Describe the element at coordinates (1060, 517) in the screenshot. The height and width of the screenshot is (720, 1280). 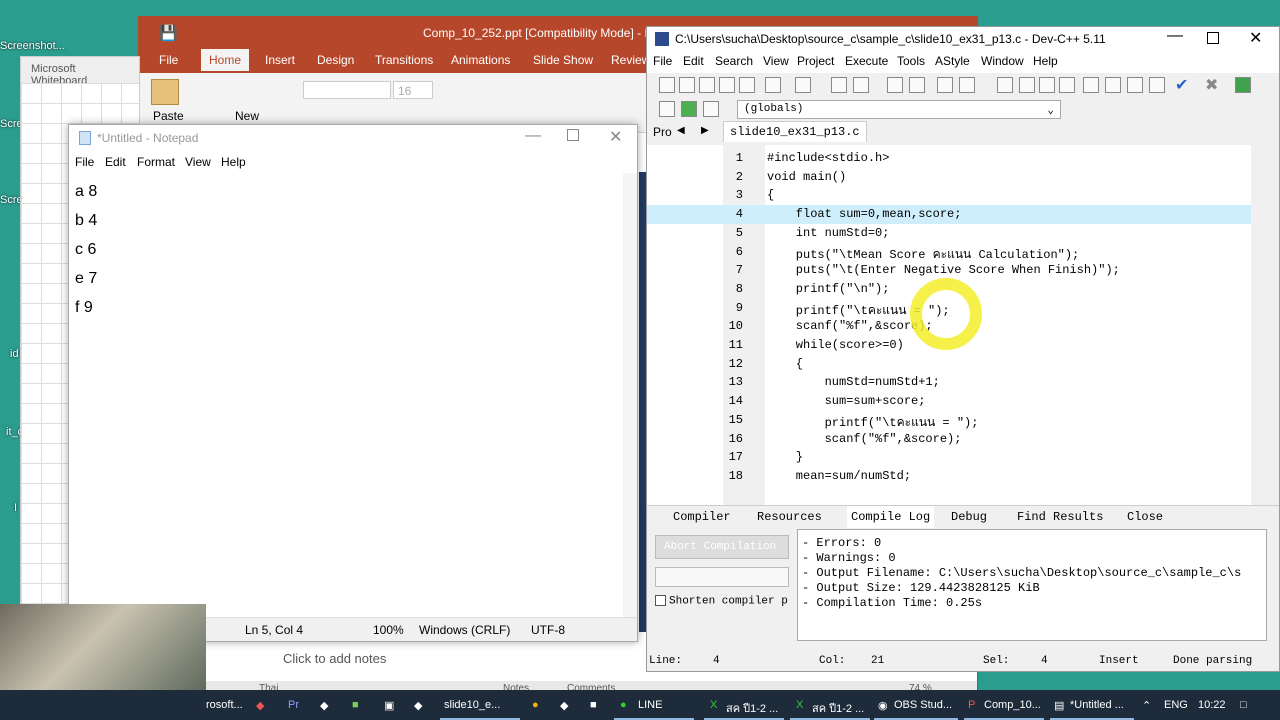
I see `tab-find-results: Find Results` at that location.